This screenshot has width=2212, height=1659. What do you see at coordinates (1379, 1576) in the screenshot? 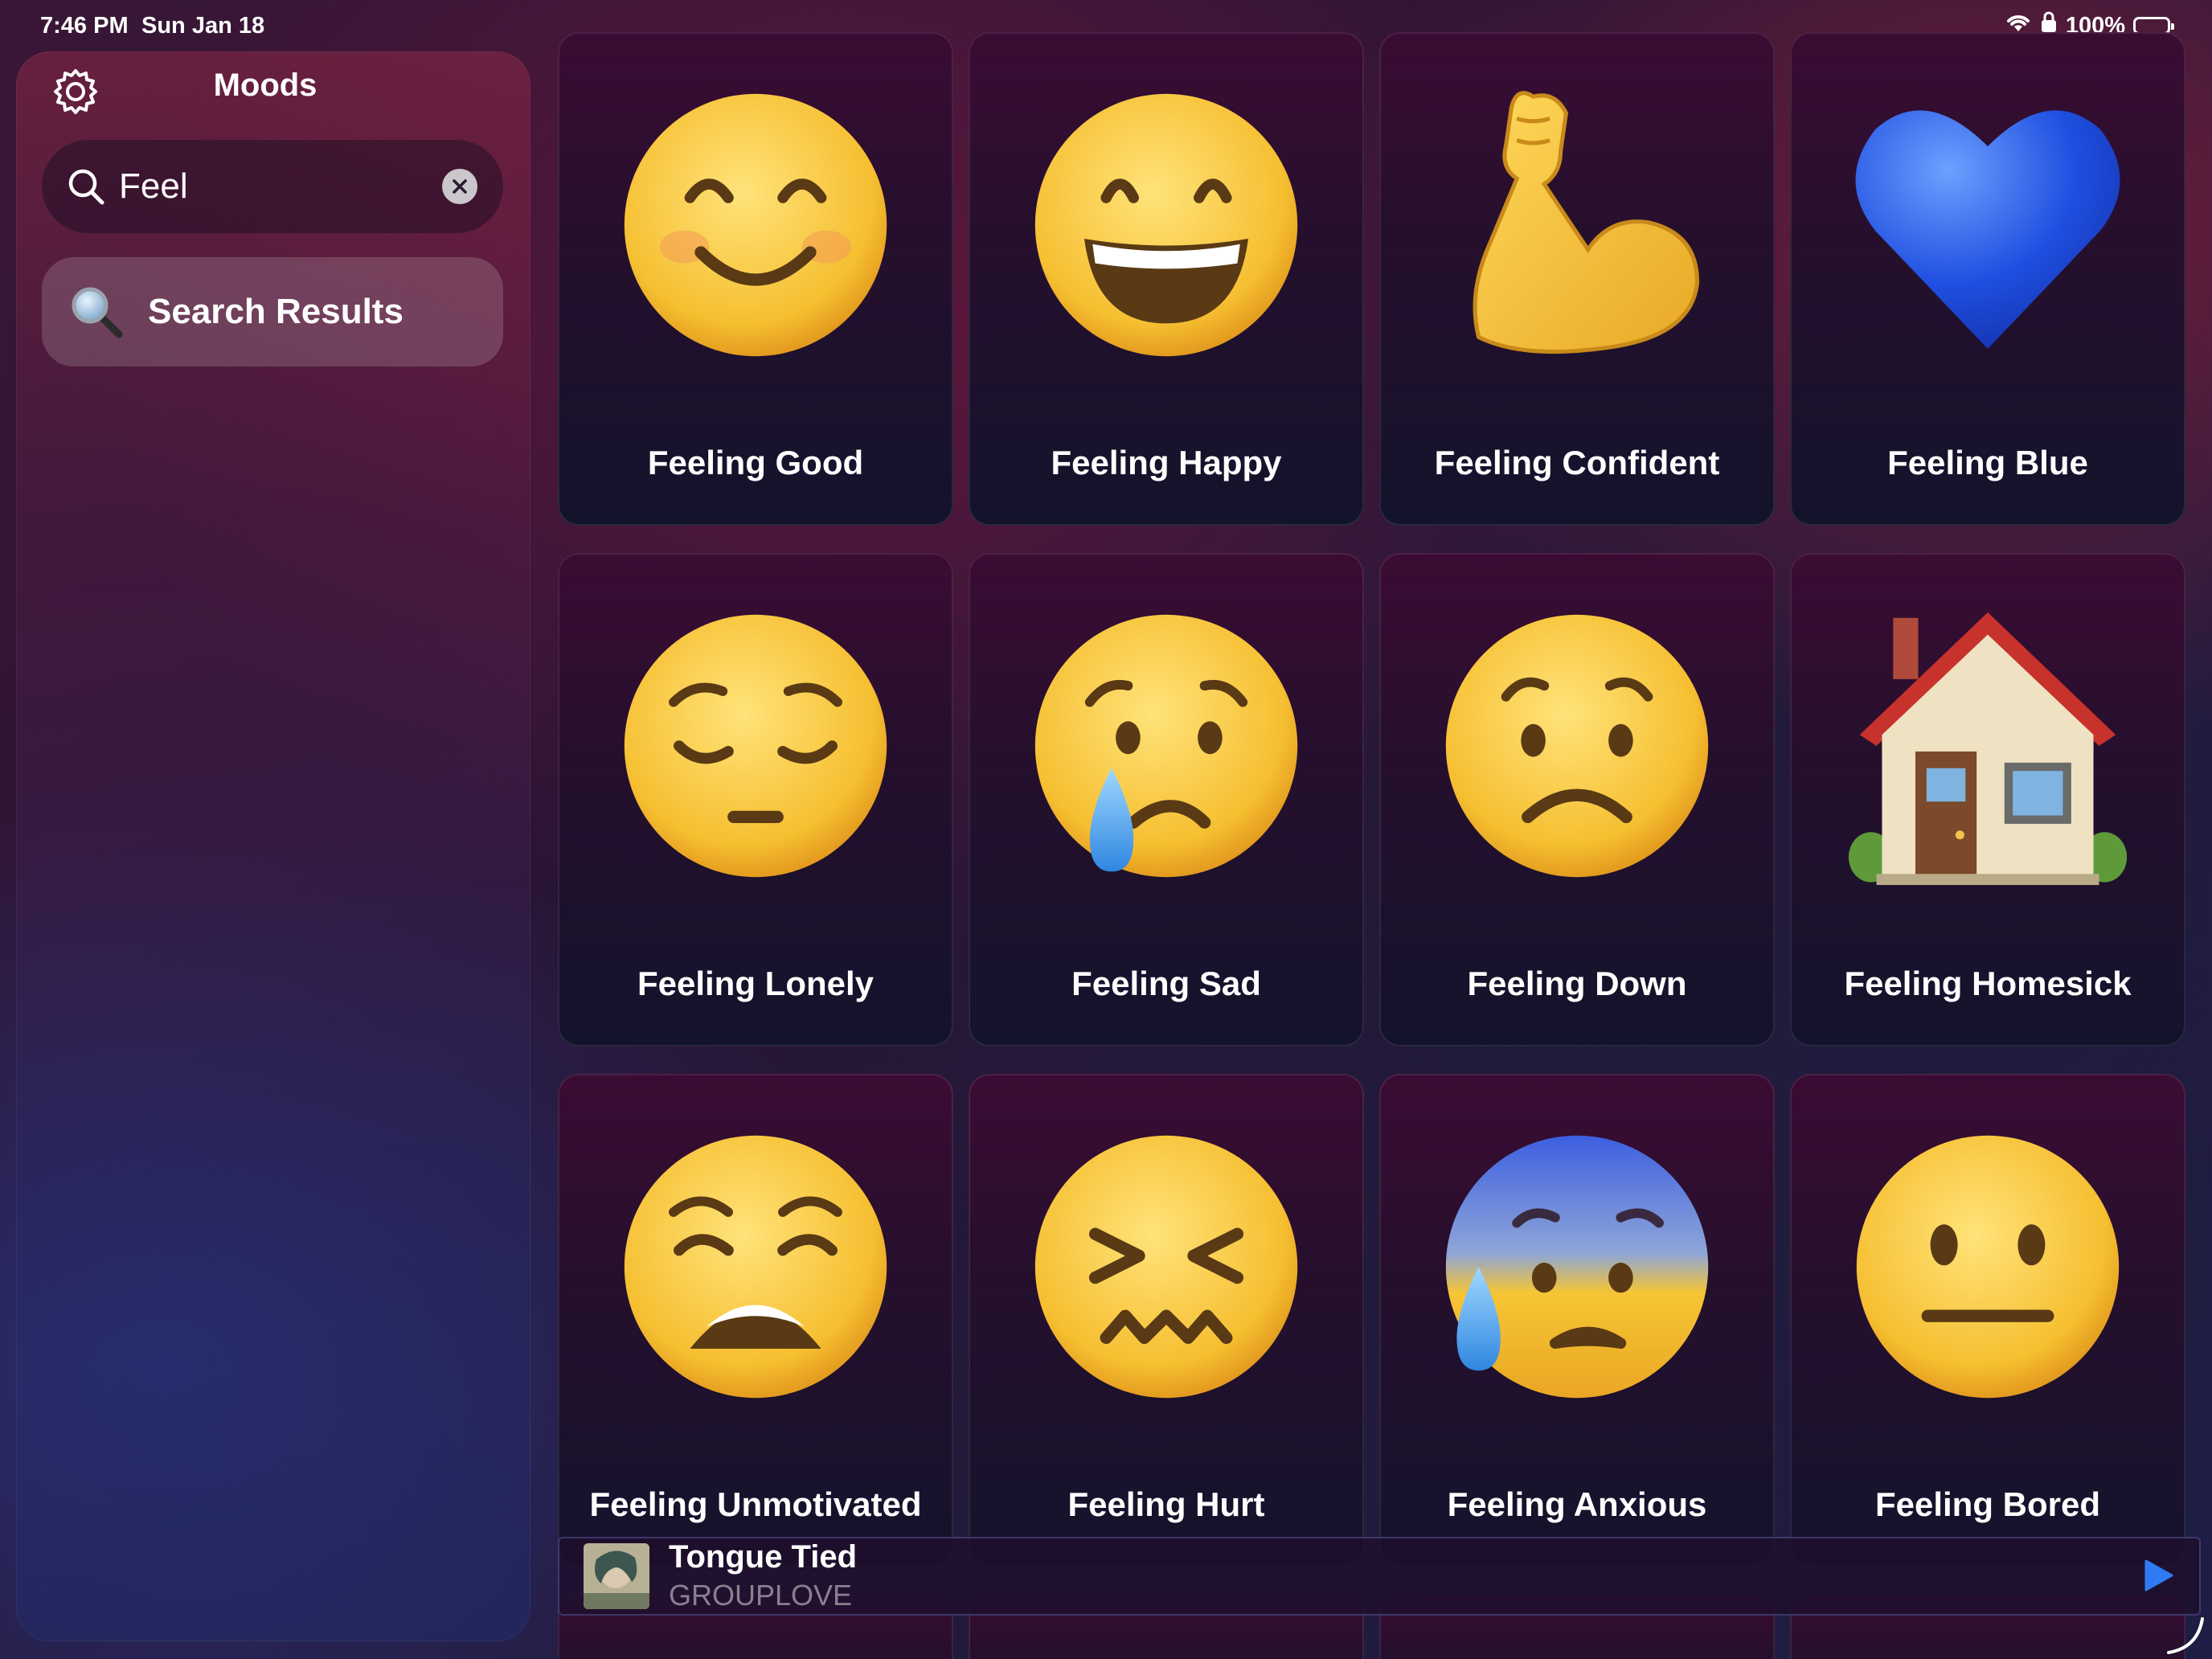
I see `now-playing-bar: Tongue Tied GROUPLOVE` at bounding box center [1379, 1576].